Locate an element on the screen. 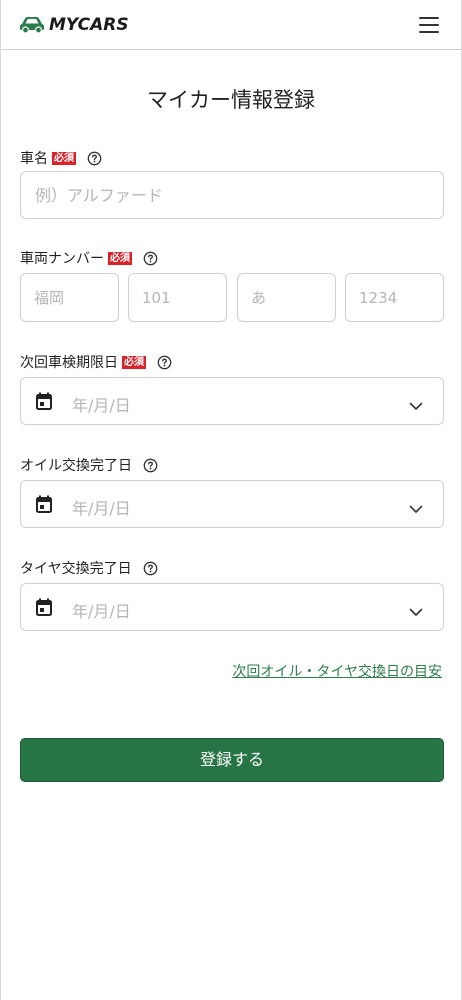 This screenshot has height=1000, width=462. plate-number-input is located at coordinates (394, 297).